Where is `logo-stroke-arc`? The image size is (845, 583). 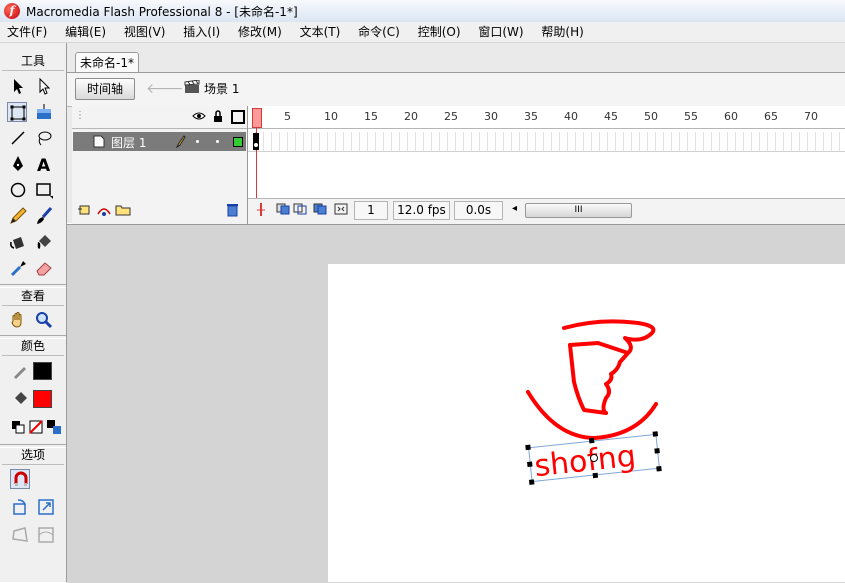
logo-stroke-arc is located at coordinates (592, 415).